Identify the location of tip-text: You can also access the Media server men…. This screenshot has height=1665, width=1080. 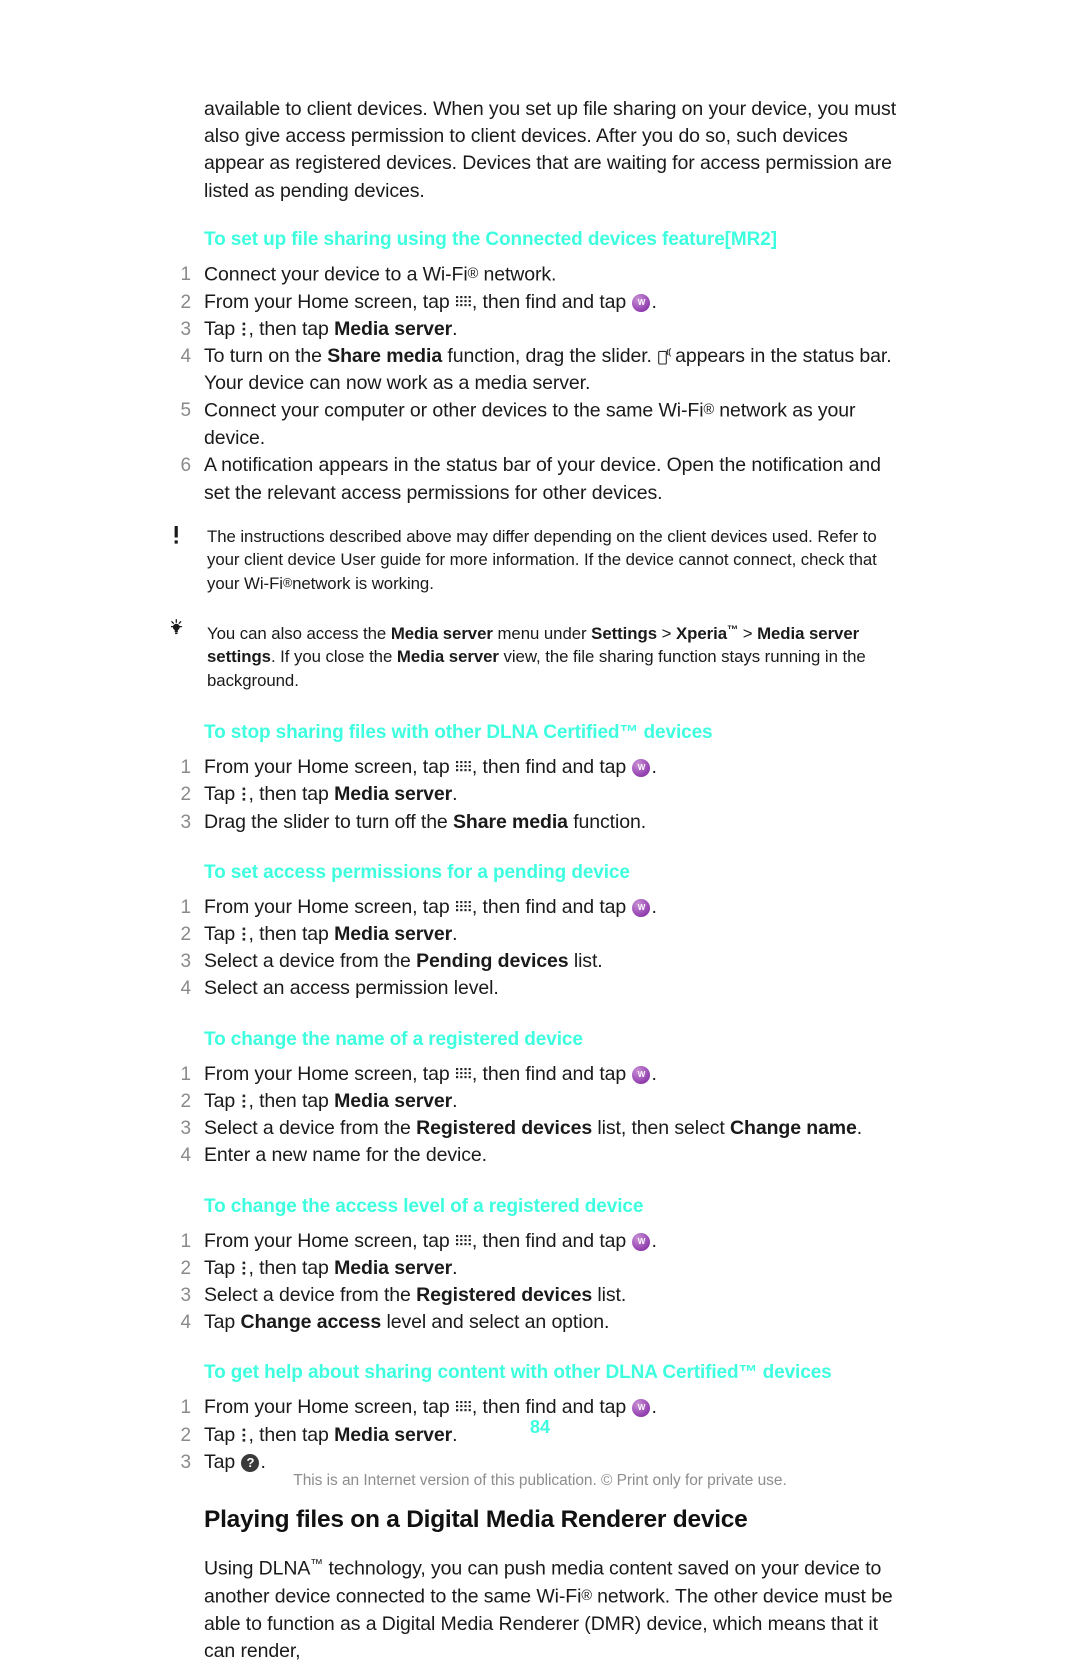
(536, 657).